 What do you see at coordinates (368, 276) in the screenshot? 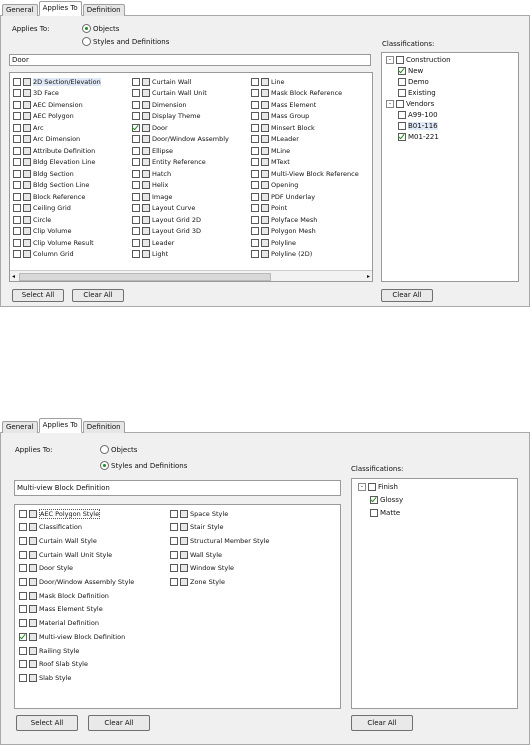
I see `scroll-right-arrow: ▸` at bounding box center [368, 276].